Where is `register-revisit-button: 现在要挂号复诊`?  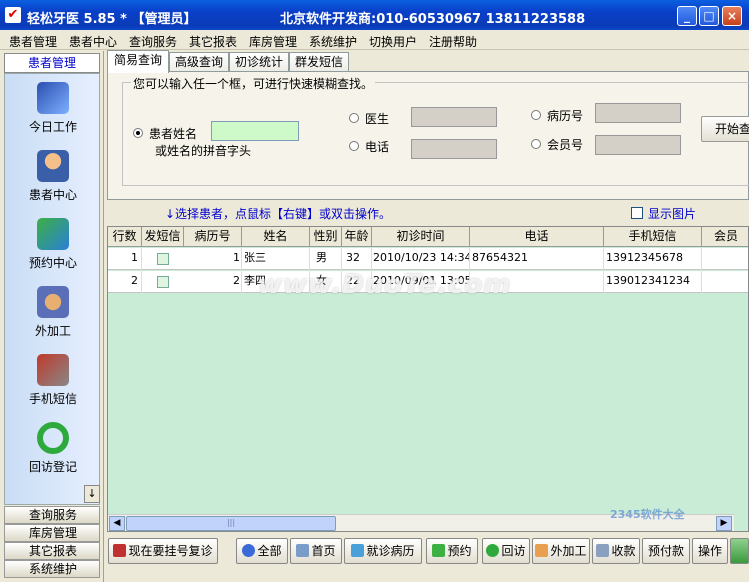 register-revisit-button: 现在要挂号复诊 is located at coordinates (163, 551).